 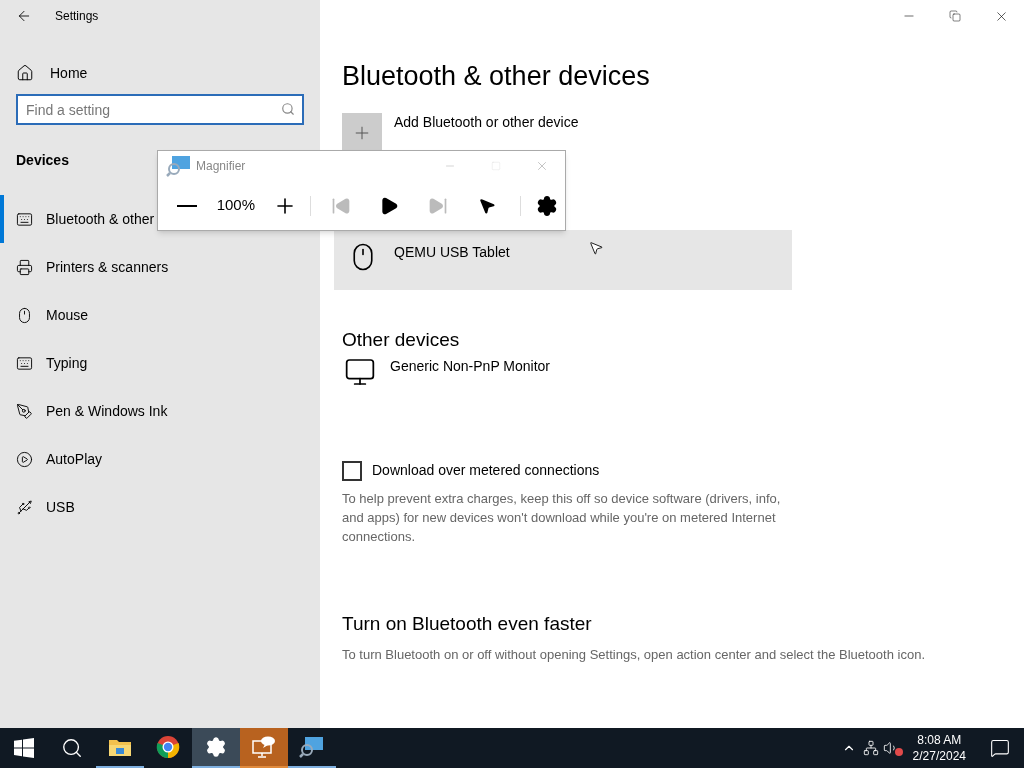 I want to click on home-icon, so click(x=25, y=73).